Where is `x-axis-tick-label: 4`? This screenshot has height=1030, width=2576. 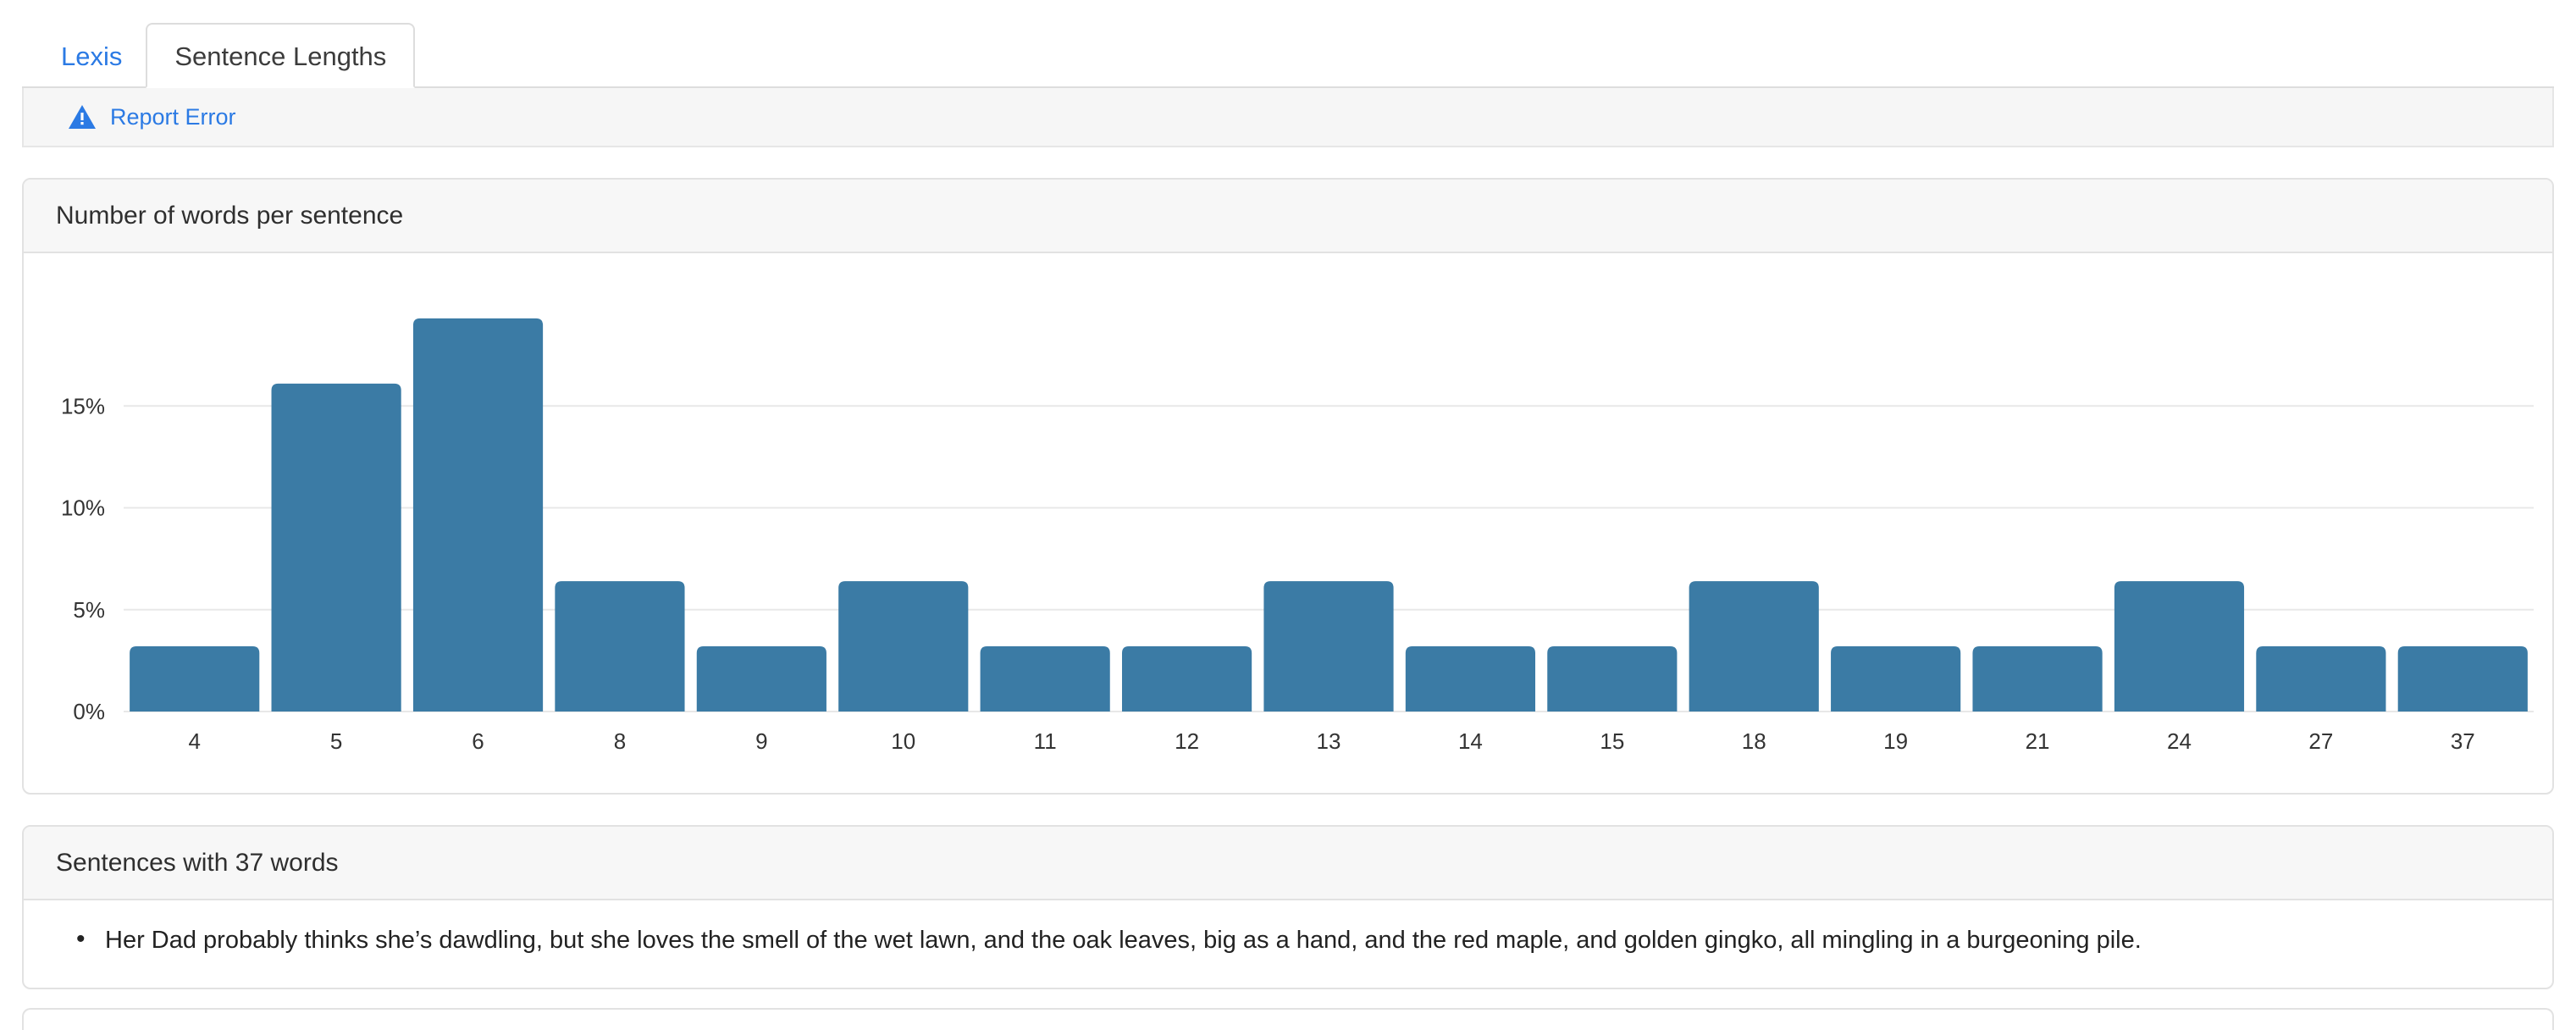 x-axis-tick-label: 4 is located at coordinates (194, 741).